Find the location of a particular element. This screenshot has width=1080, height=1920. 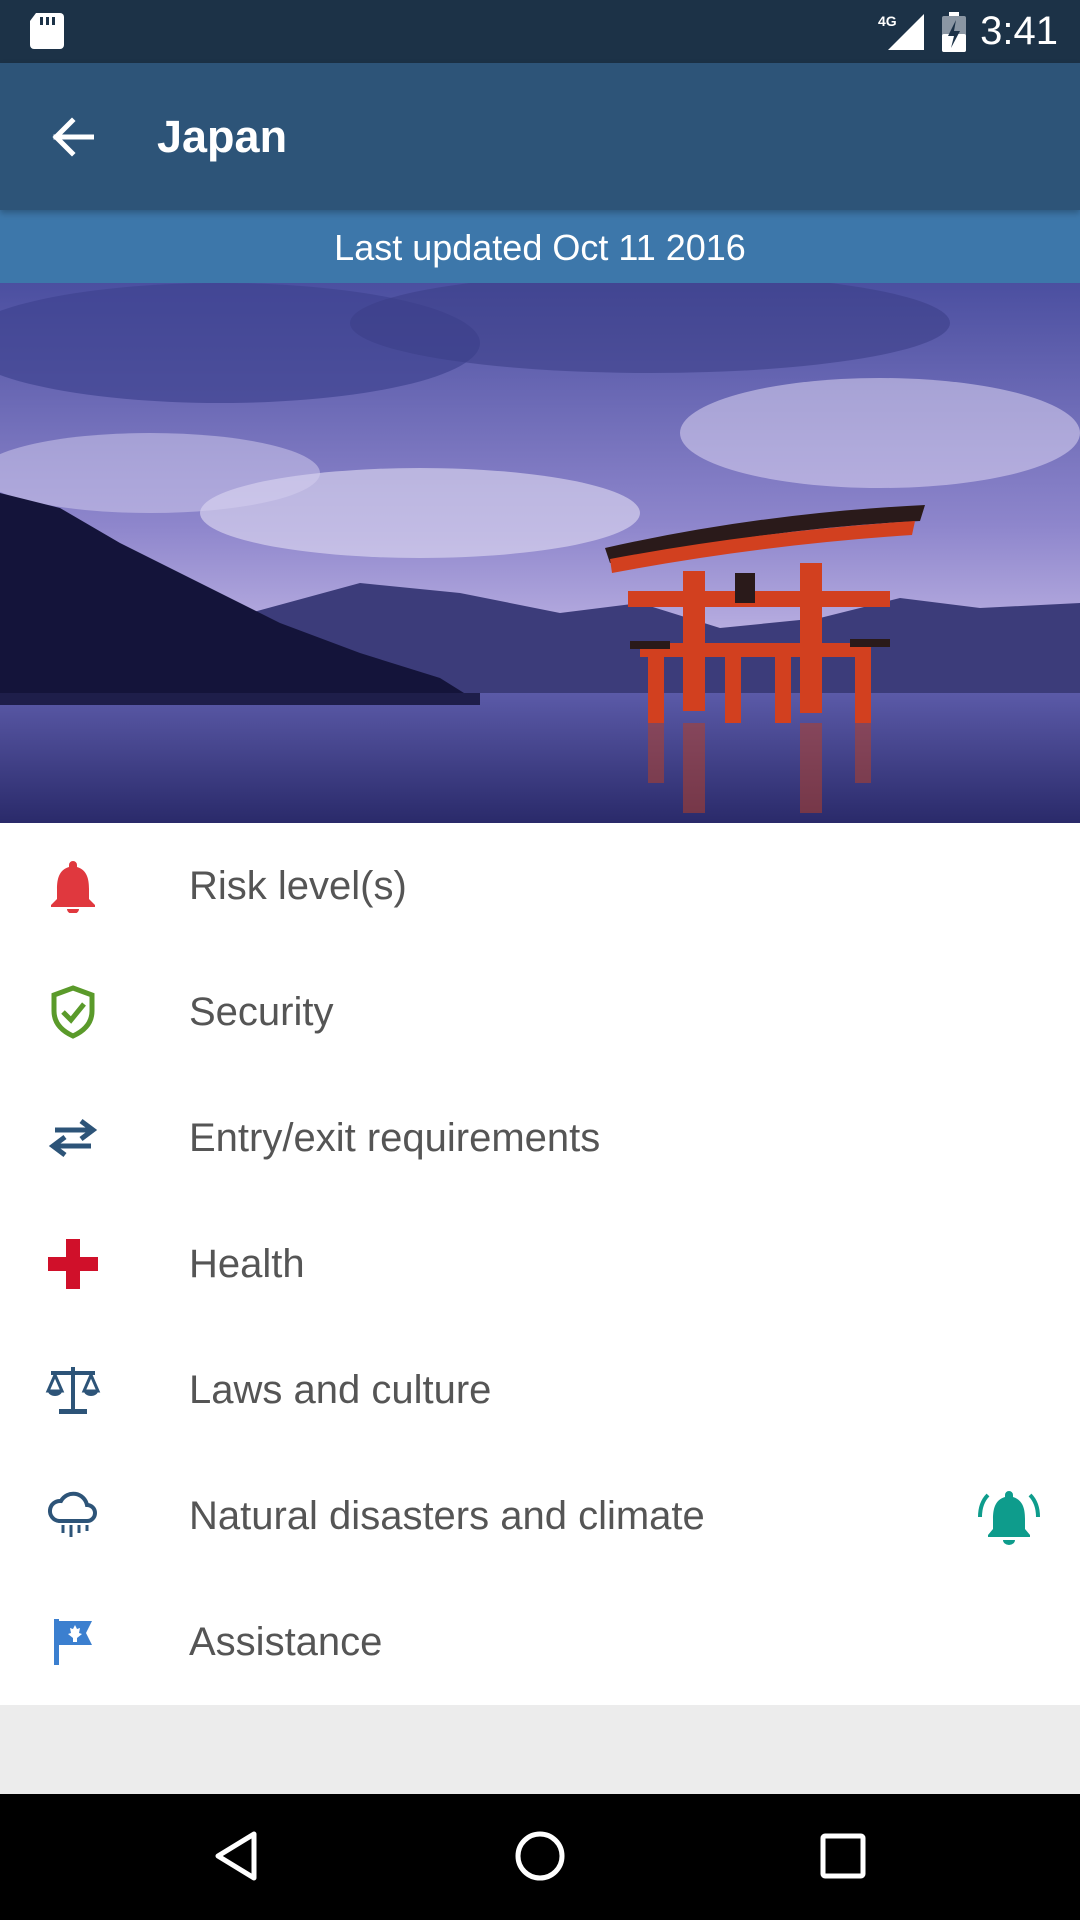

scales-icon is located at coordinates (73, 1390).